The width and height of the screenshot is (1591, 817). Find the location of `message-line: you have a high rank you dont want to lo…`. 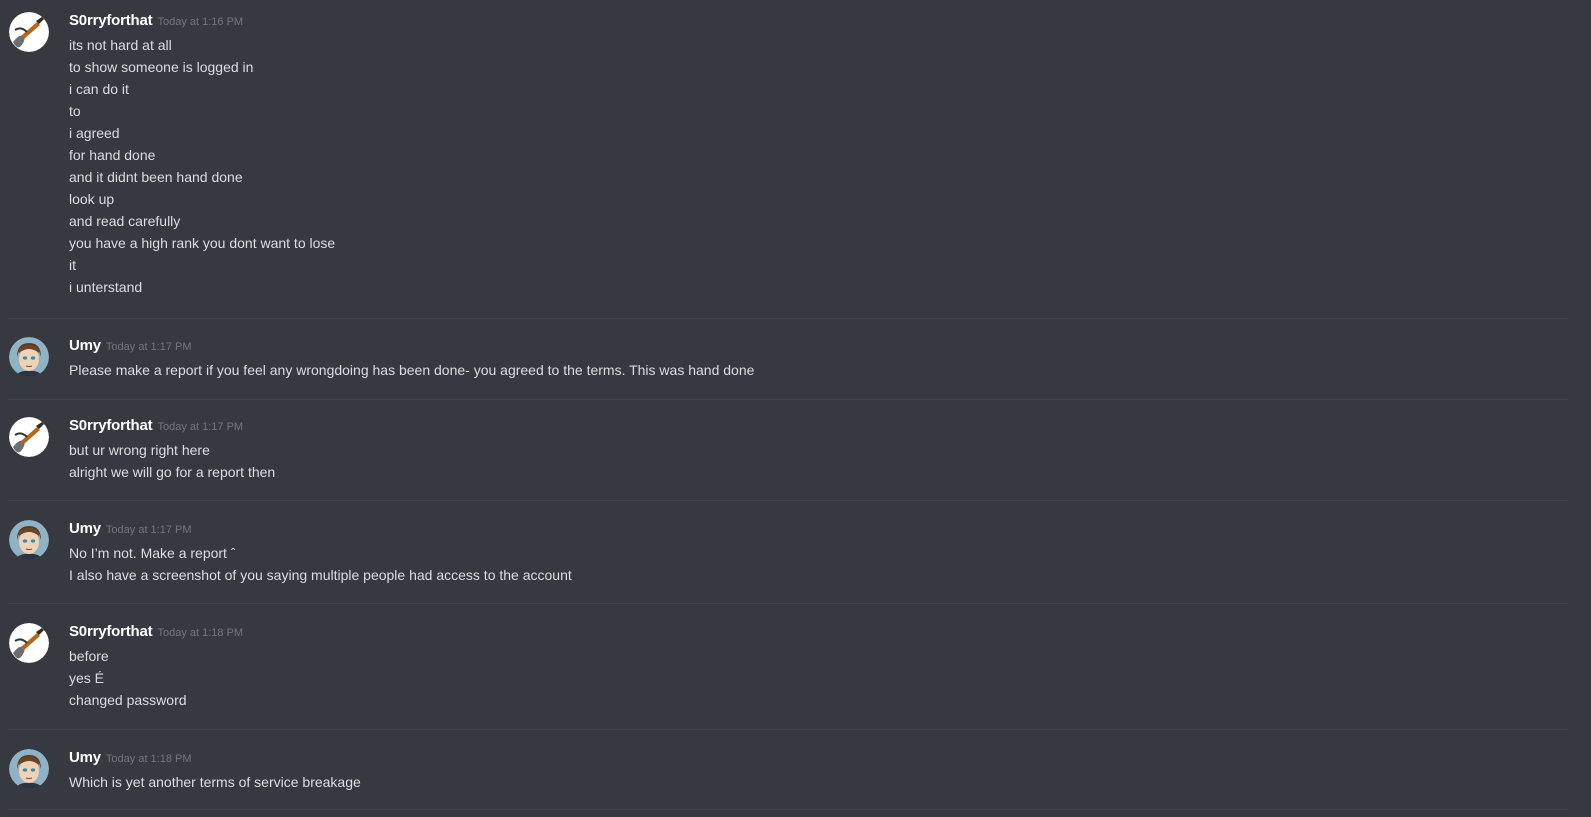

message-line: you have a high rank you dont want to lo… is located at coordinates (202, 243).